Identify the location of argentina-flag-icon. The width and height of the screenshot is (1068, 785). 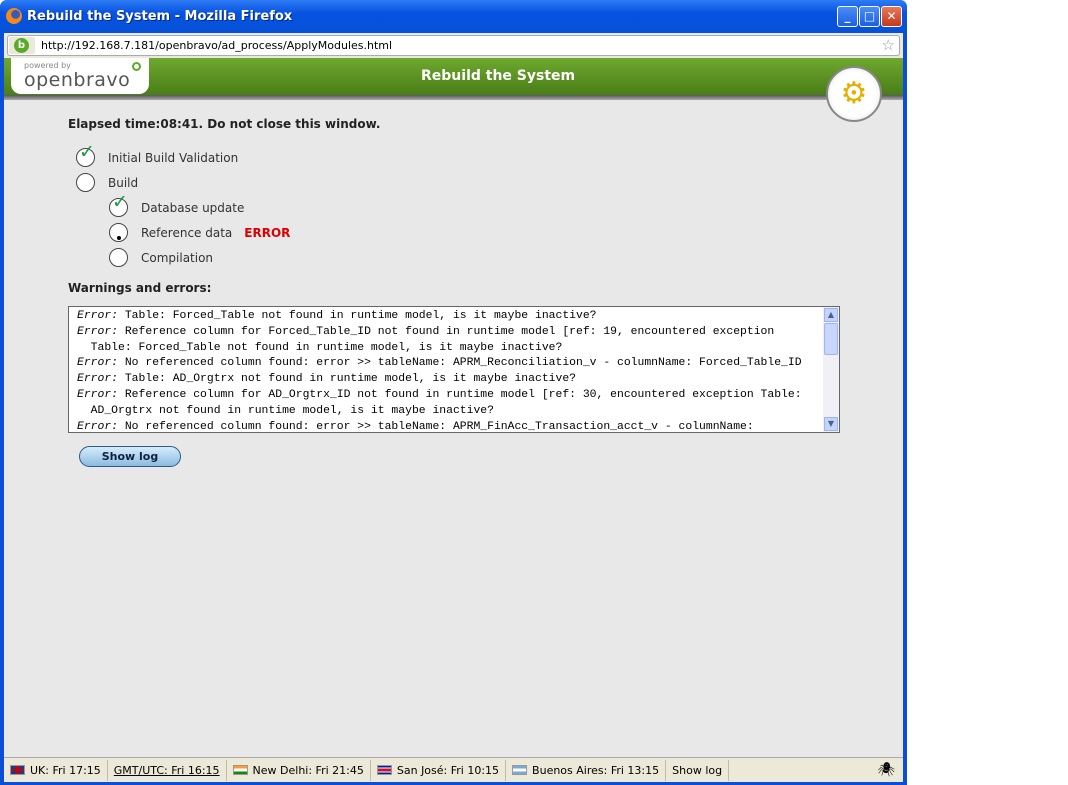
(520, 770).